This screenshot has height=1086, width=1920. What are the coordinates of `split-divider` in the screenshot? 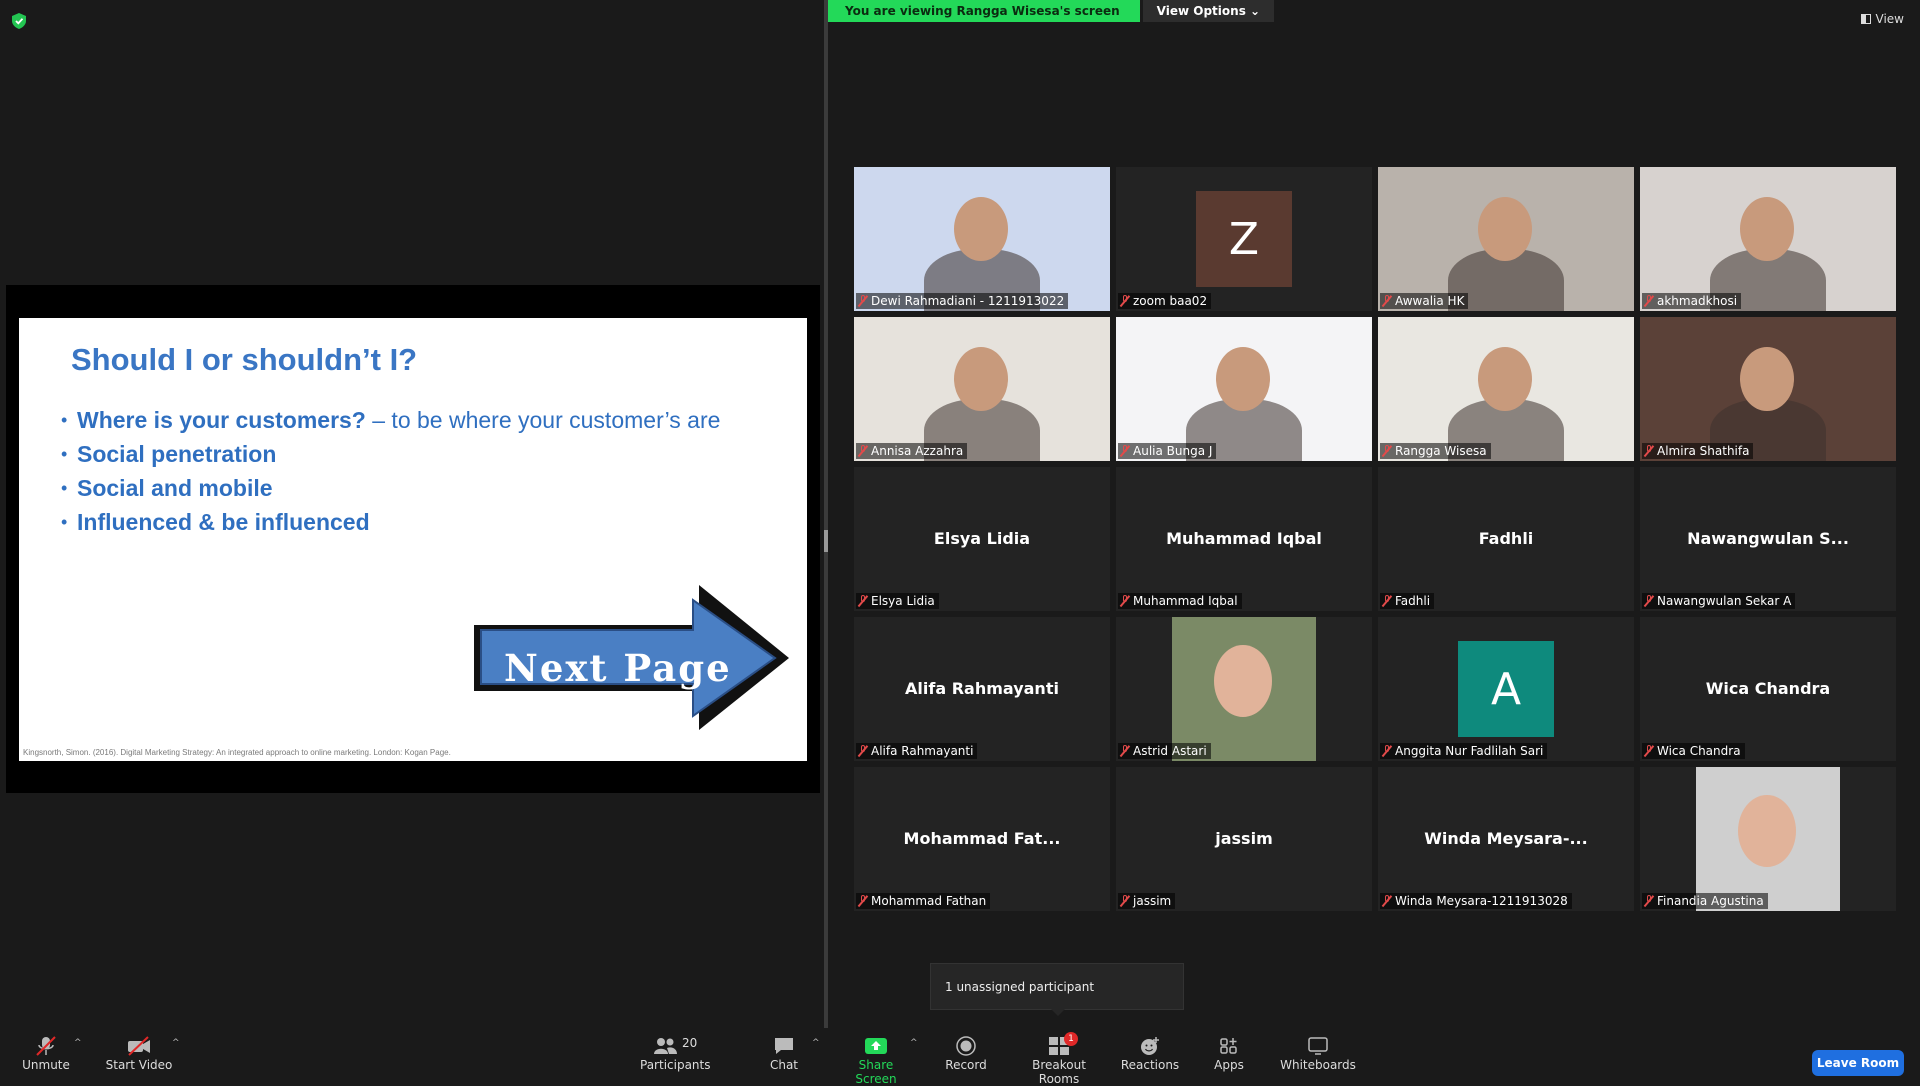 It's located at (826, 514).